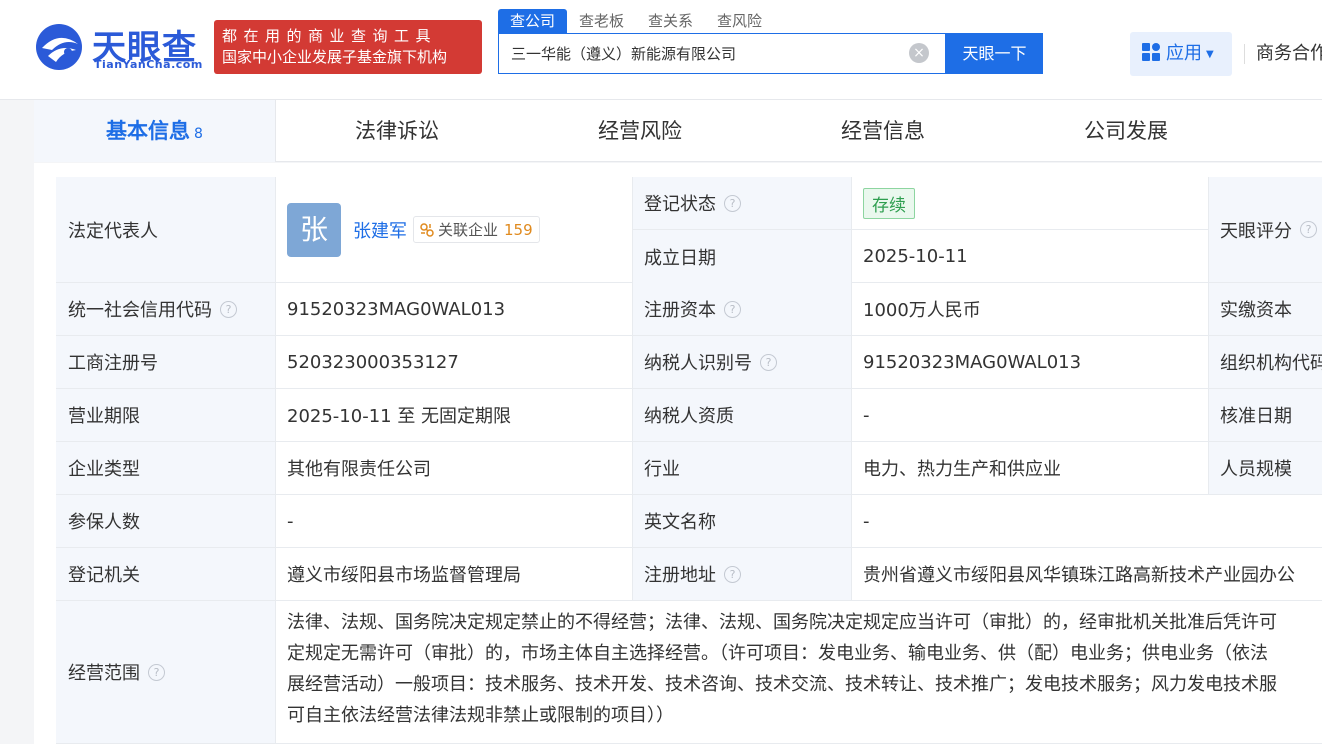 Image resolution: width=1322 pixels, height=744 pixels. Describe the element at coordinates (741, 574) in the screenshot. I see `reg-address-label: 注册地址?` at that location.